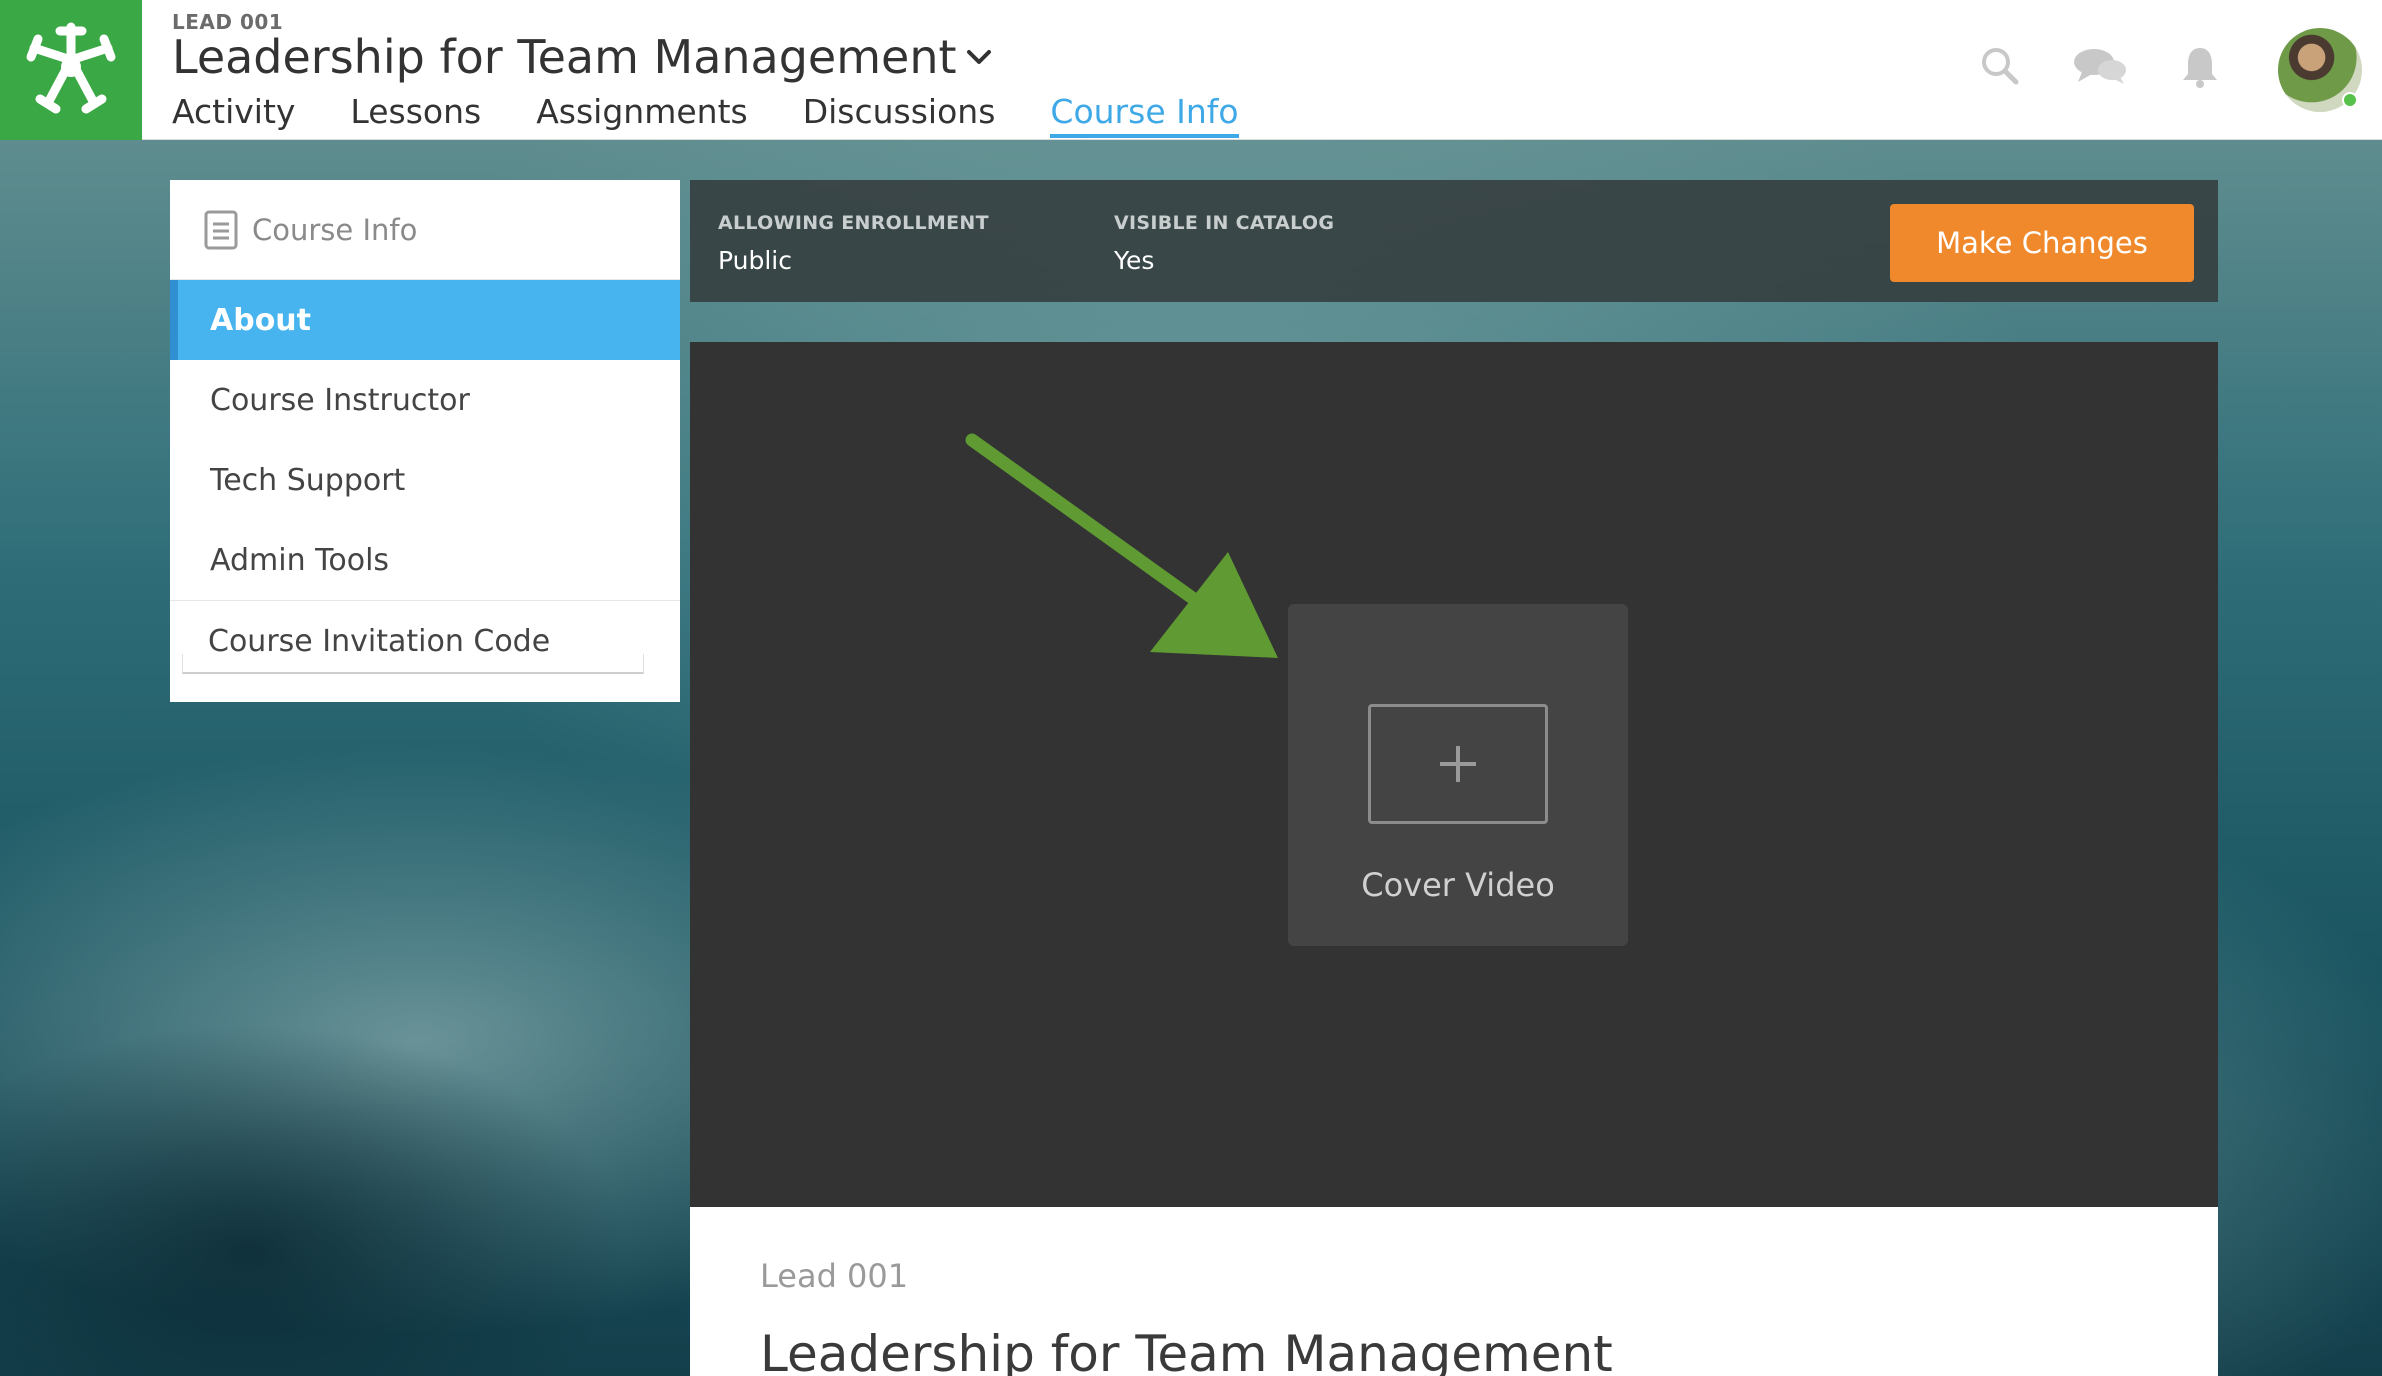 Image resolution: width=2382 pixels, height=1376 pixels. I want to click on course-title-dropdown: Leadership for Team Management, so click(582, 57).